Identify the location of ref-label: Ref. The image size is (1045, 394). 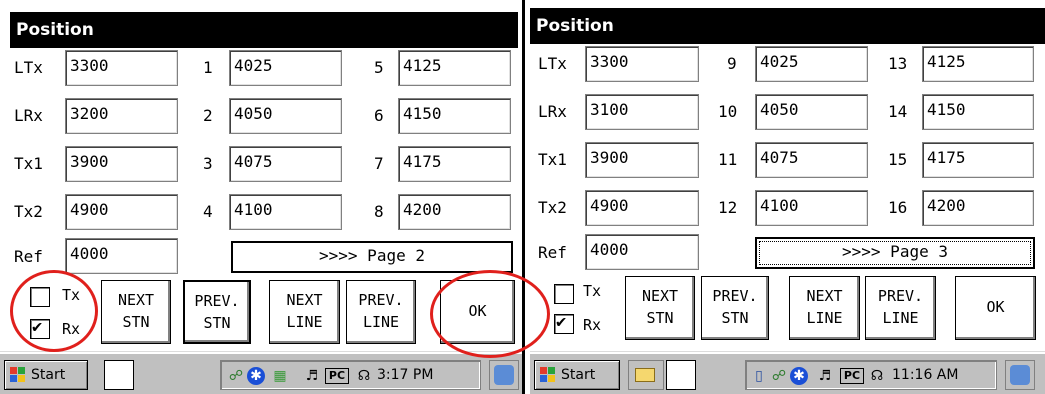
(552, 252).